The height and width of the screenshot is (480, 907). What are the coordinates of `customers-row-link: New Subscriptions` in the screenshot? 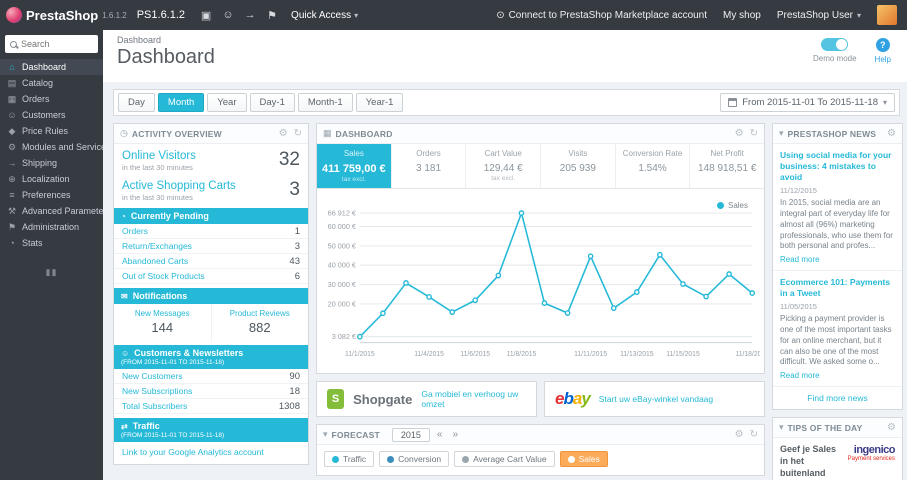 It's located at (157, 391).